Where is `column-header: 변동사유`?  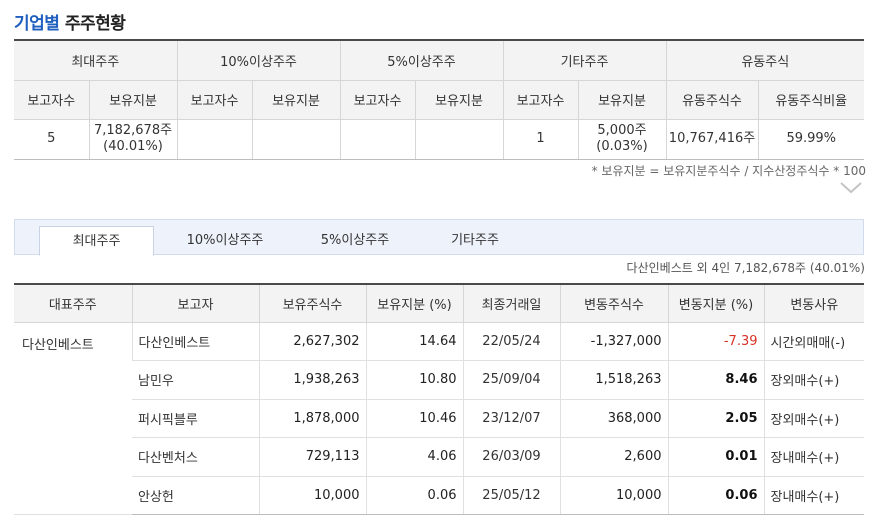
column-header: 변동사유 is located at coordinates (813, 303).